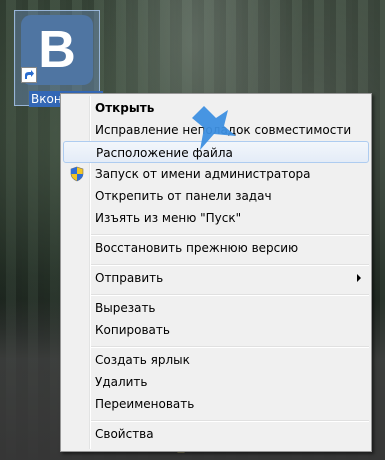  What do you see at coordinates (216, 278) in the screenshot?
I see `menu-item-send-to: Отправить` at bounding box center [216, 278].